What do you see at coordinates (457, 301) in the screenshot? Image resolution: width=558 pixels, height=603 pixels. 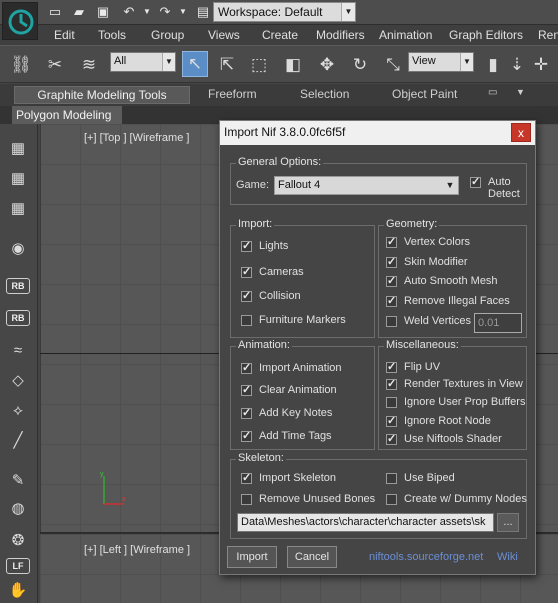 I see `checkbox-label: Remove Illegal Faces` at bounding box center [457, 301].